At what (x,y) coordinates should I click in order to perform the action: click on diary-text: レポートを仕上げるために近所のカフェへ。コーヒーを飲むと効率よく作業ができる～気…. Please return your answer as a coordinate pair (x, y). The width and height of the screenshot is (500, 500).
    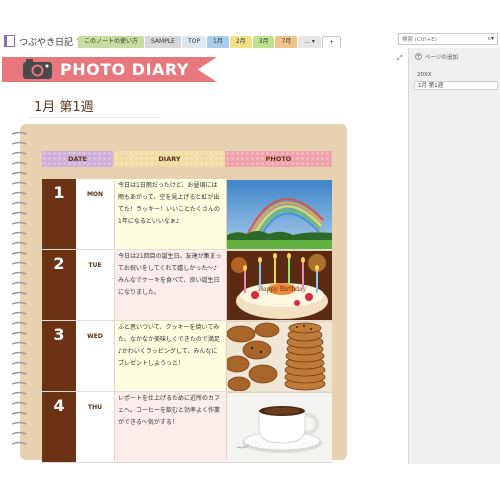
    Looking at the image, I should click on (170, 427).